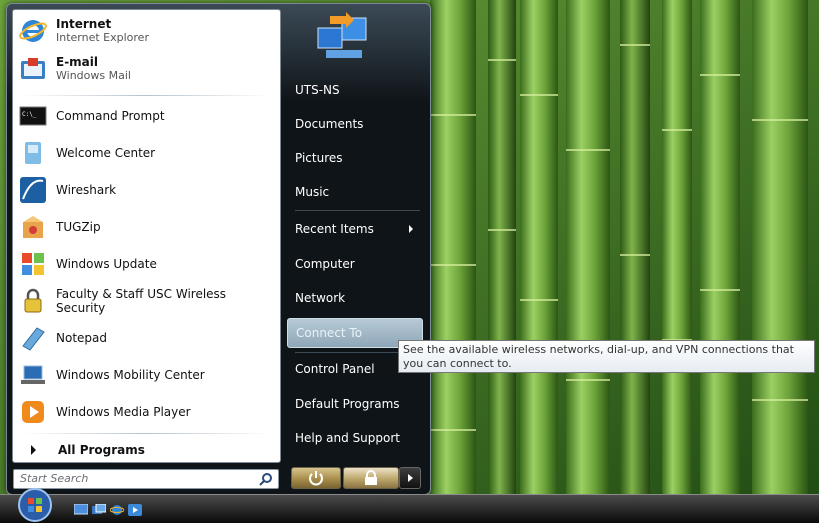 The width and height of the screenshot is (819, 523). I want to click on item-label: Pictures, so click(319, 158).